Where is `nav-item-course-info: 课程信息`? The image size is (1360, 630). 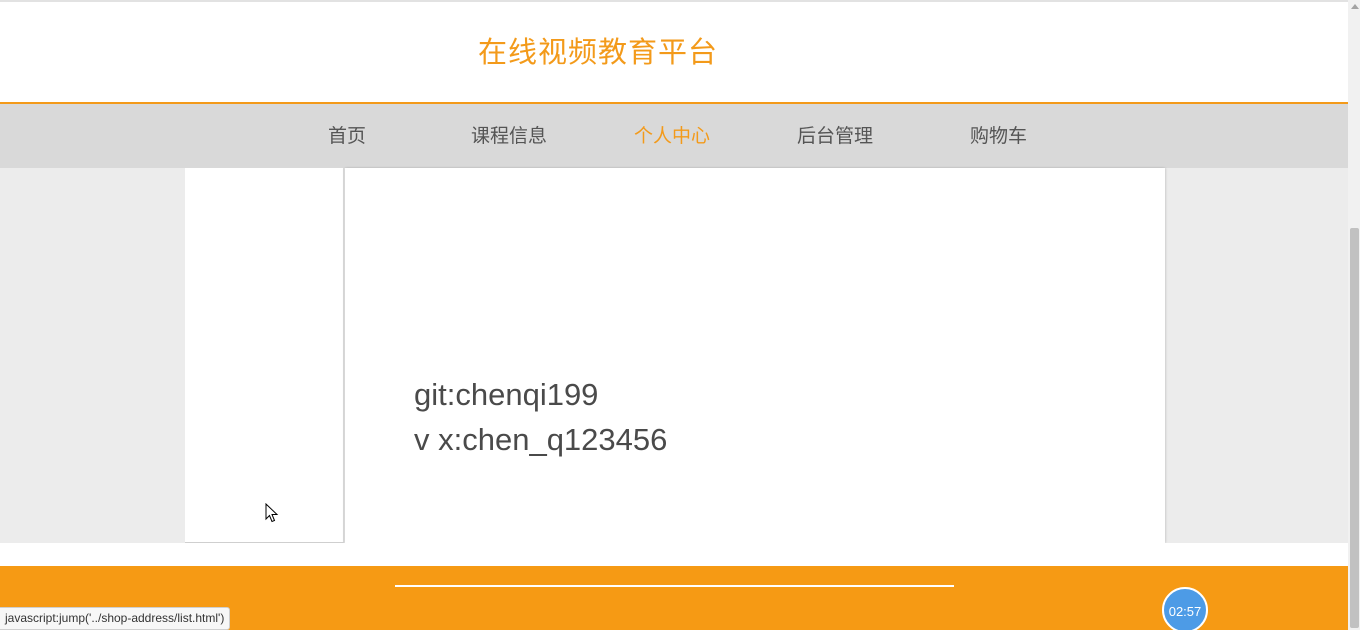
nav-item-course-info: 课程信息 is located at coordinates (509, 136).